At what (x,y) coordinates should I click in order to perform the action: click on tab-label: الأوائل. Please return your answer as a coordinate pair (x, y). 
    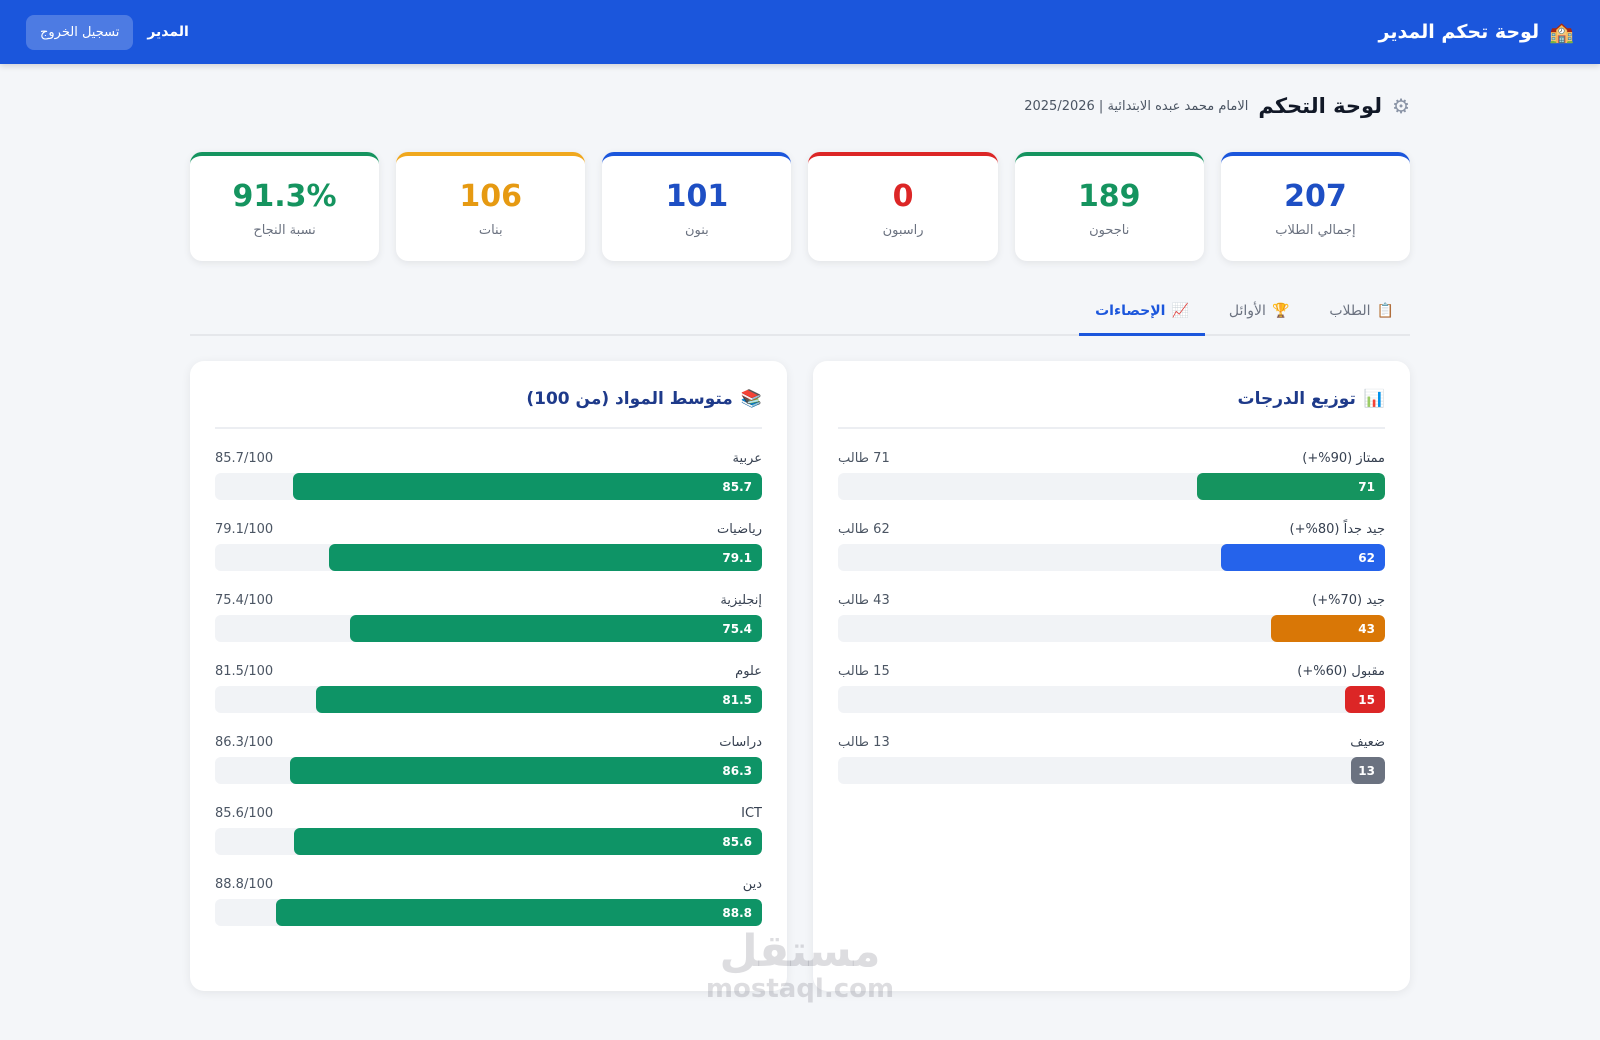
    Looking at the image, I should click on (1247, 311).